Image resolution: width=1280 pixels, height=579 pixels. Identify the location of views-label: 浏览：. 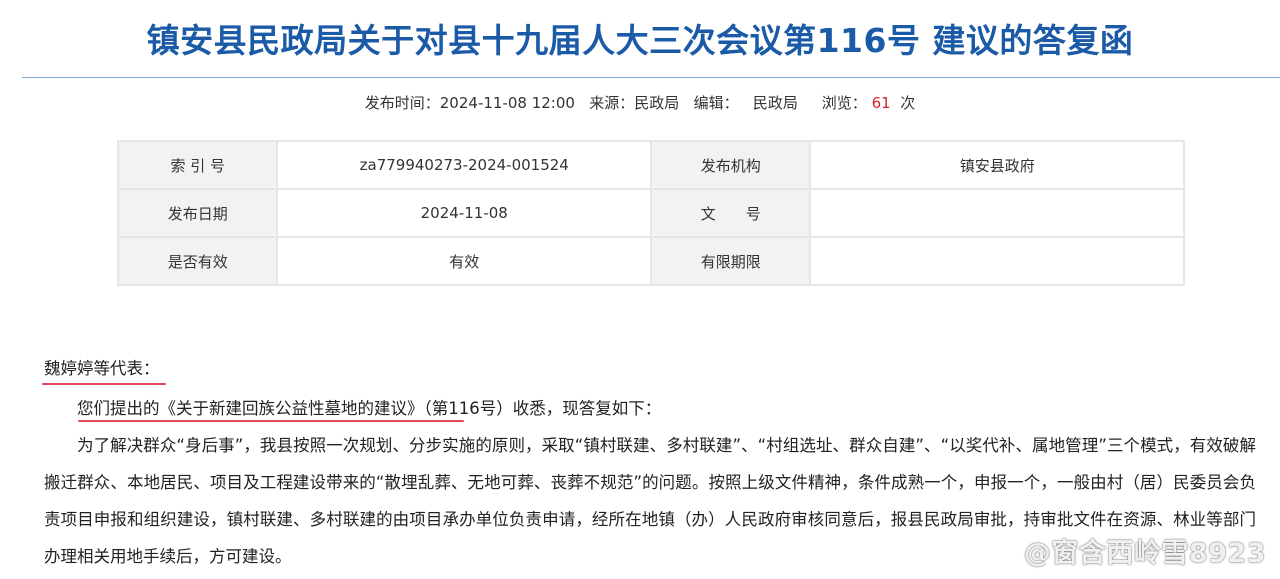
(844, 103).